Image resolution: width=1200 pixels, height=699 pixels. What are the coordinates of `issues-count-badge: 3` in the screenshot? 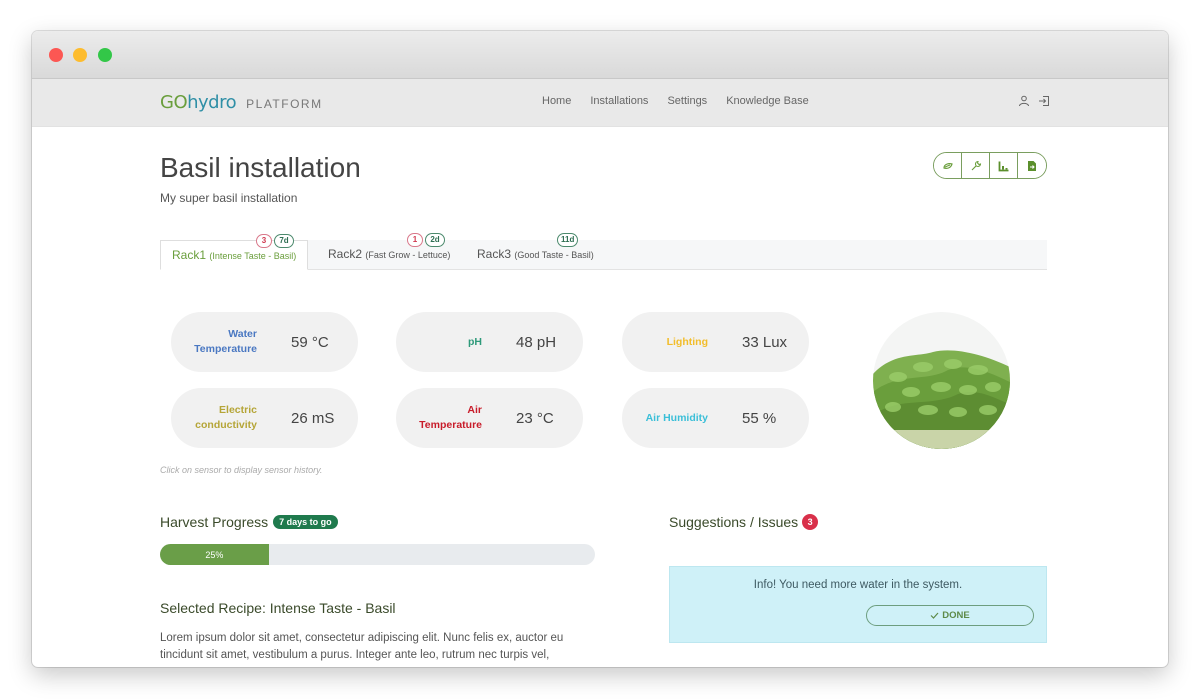 It's located at (810, 522).